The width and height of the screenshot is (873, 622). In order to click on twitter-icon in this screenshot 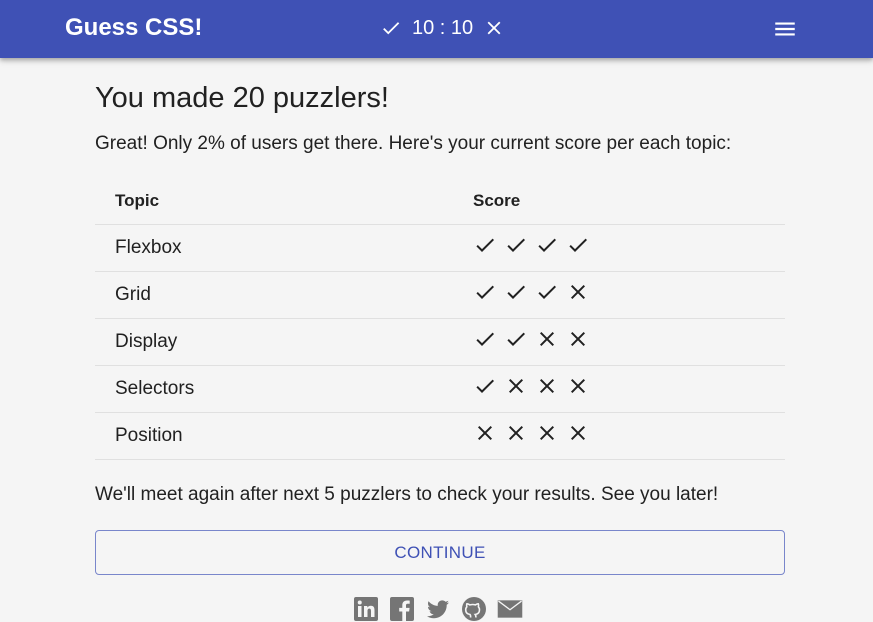, I will do `click(438, 609)`.